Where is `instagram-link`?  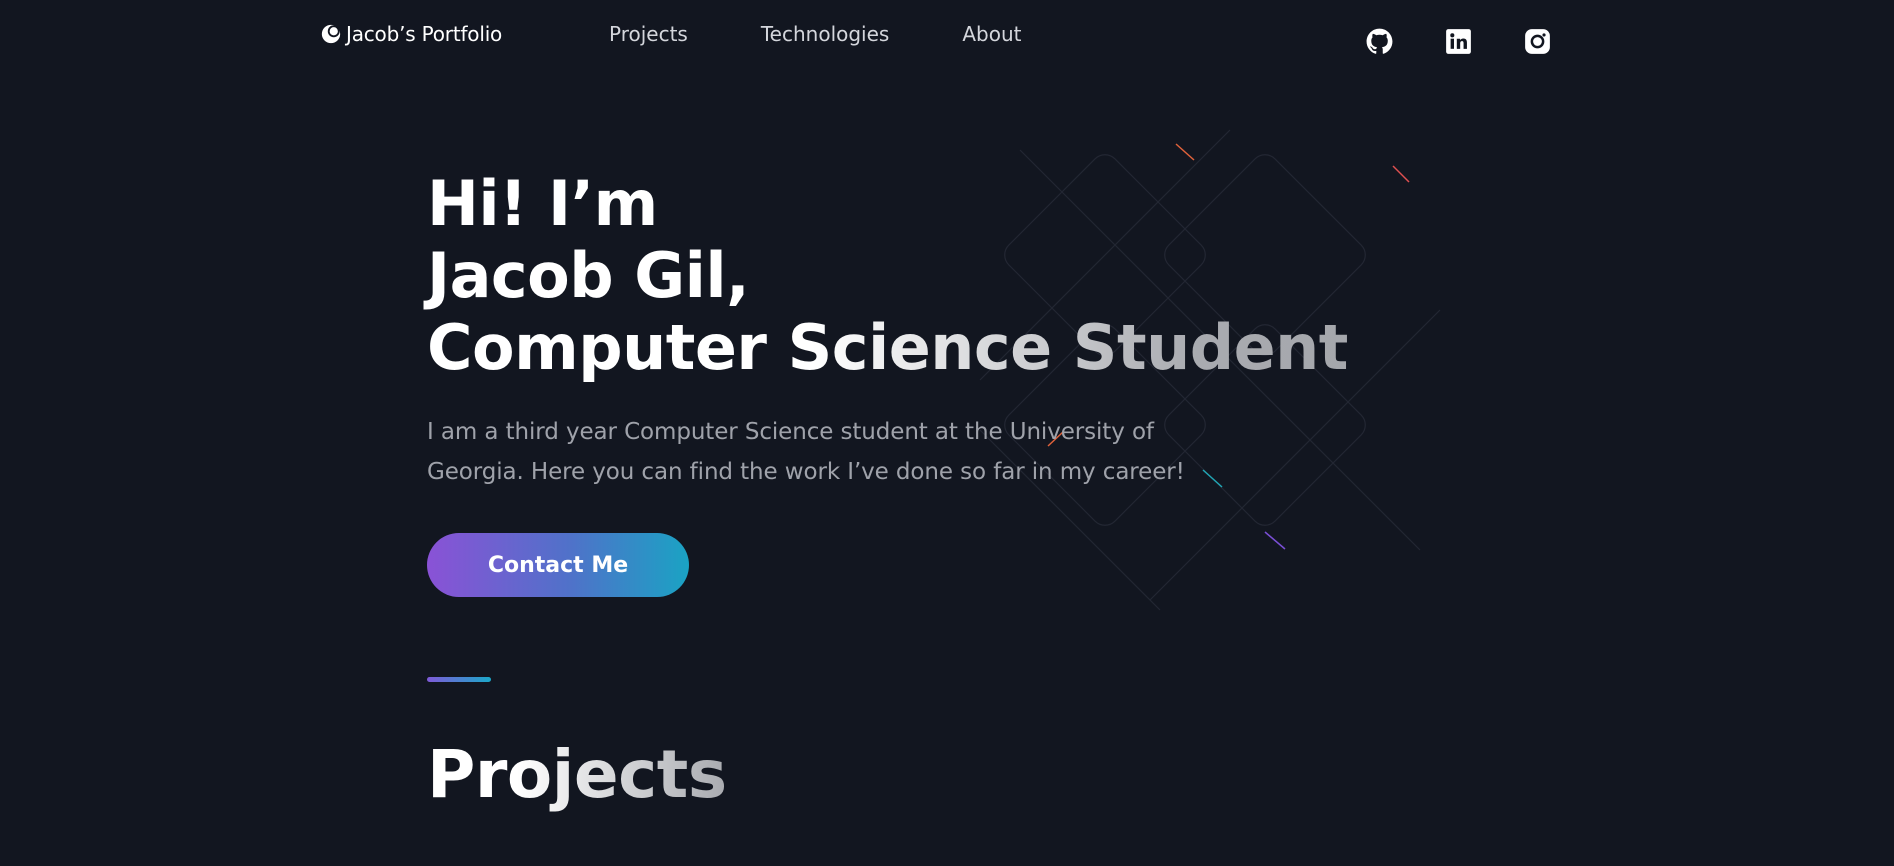 instagram-link is located at coordinates (1537, 41).